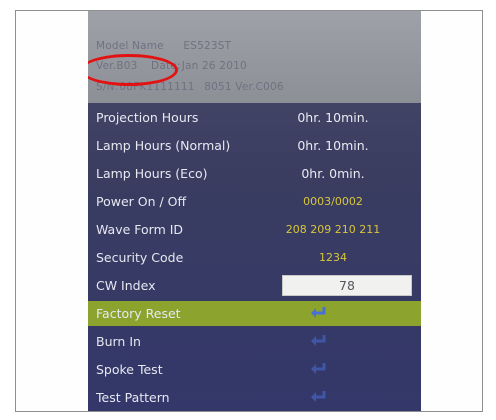 The height and width of the screenshot is (420, 496). What do you see at coordinates (333, 201) in the screenshot?
I see `power-on-off-value: 0003/0002` at bounding box center [333, 201].